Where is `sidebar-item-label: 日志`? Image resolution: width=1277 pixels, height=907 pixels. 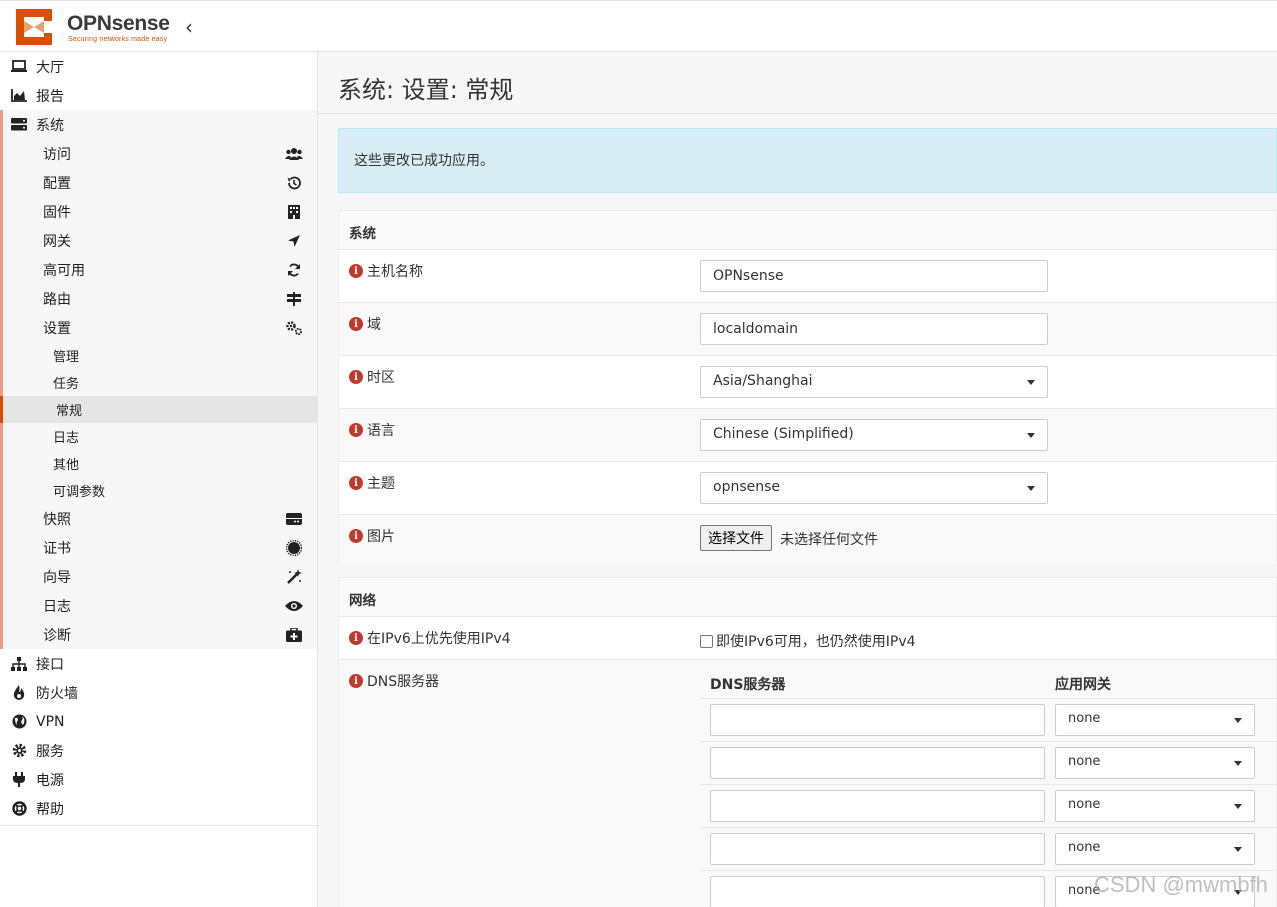 sidebar-item-label: 日志 is located at coordinates (57, 606).